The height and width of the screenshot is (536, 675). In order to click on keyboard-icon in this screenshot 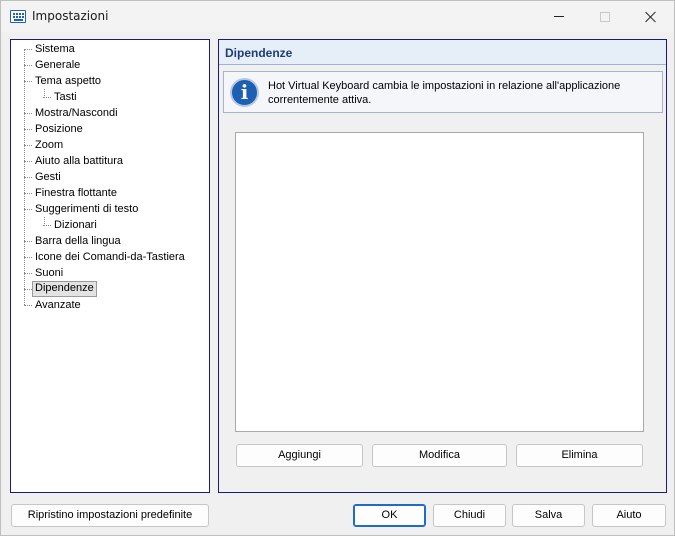, I will do `click(18, 16)`.